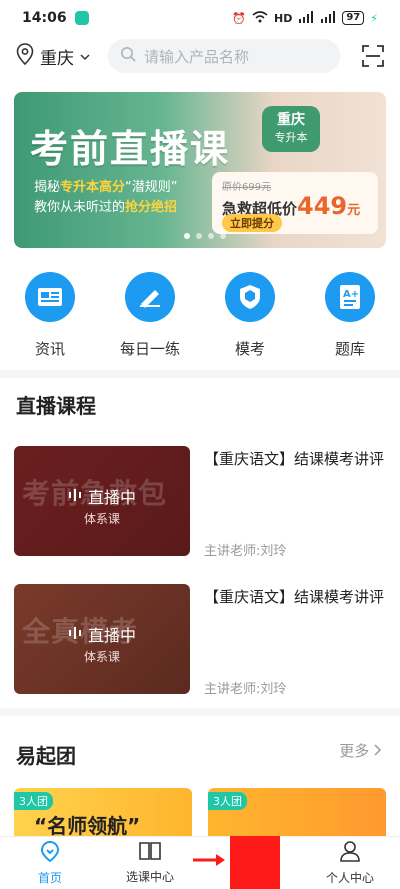 The image size is (400, 889). I want to click on tab-profile: 个人中心, so click(350, 863).